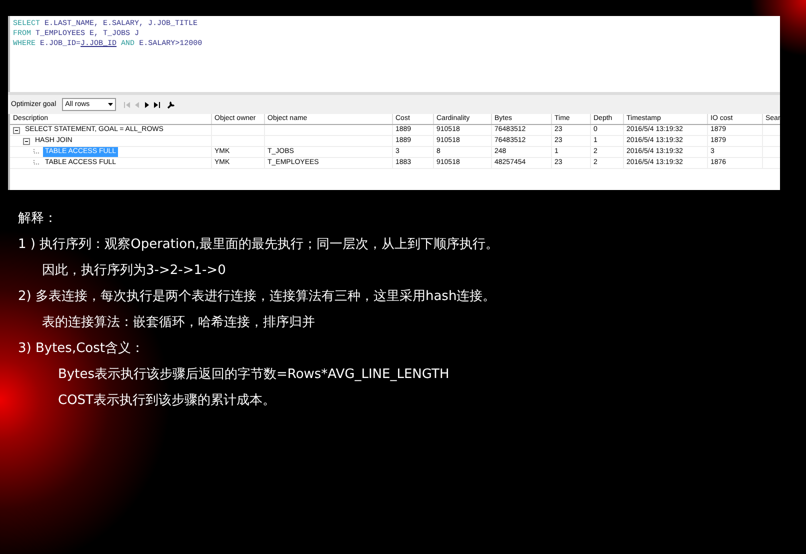  I want to click on note-text: 表的连接算法：嵌套循环，哈希连接，排序归并, so click(178, 323).